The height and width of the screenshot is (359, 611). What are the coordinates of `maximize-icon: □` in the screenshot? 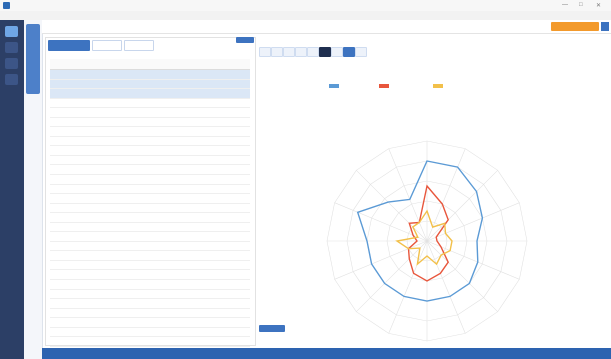 It's located at (581, 5).